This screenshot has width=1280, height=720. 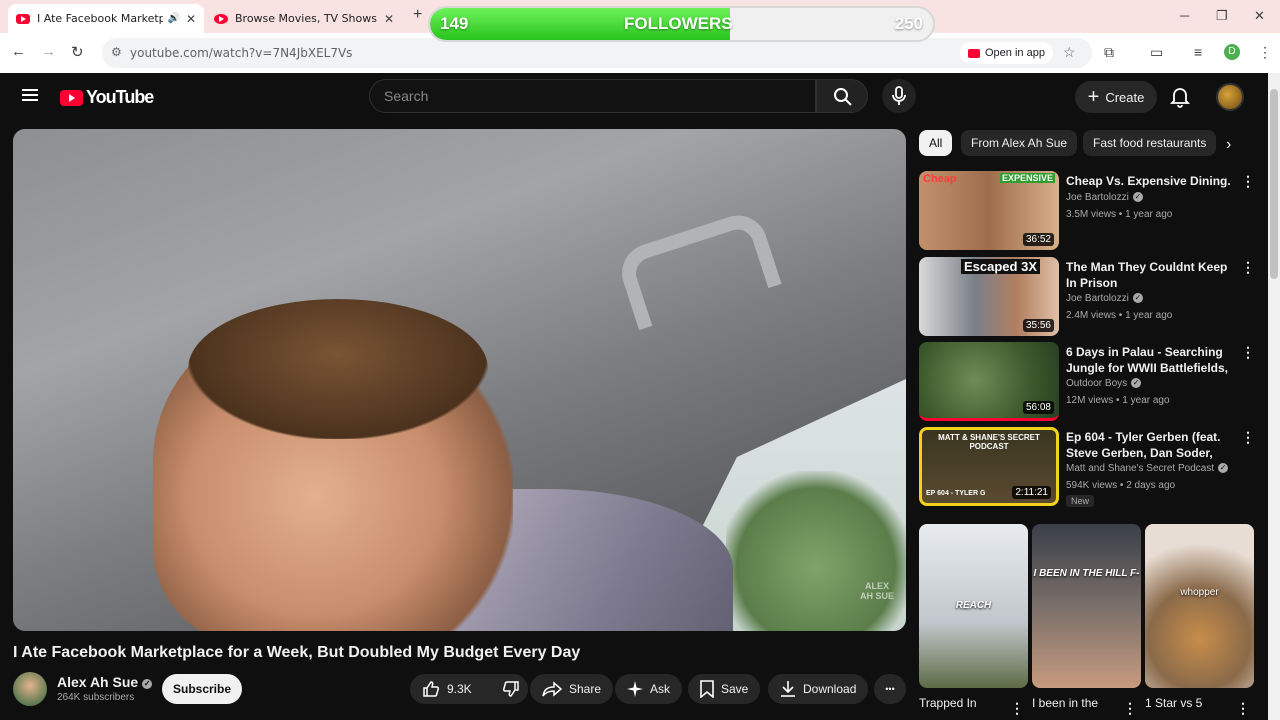 I want to click on chevron-right-icon: ›, so click(x=1228, y=145).